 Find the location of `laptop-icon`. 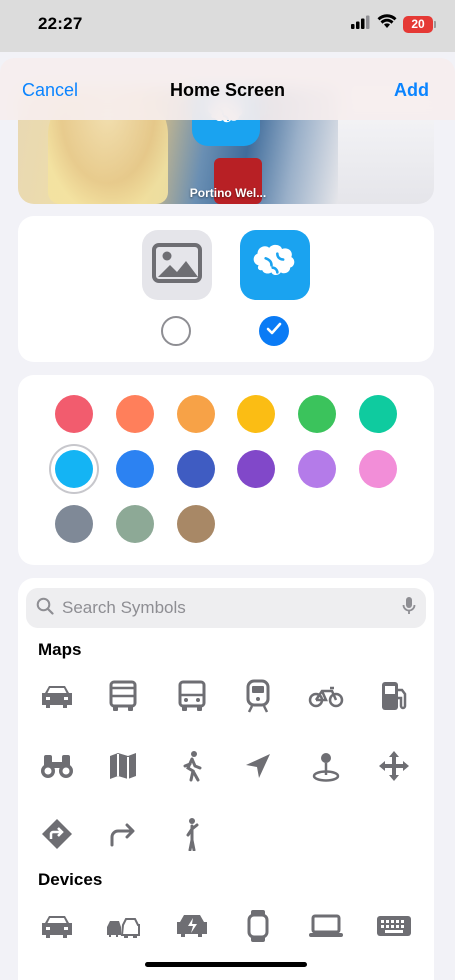

laptop-icon is located at coordinates (326, 926).